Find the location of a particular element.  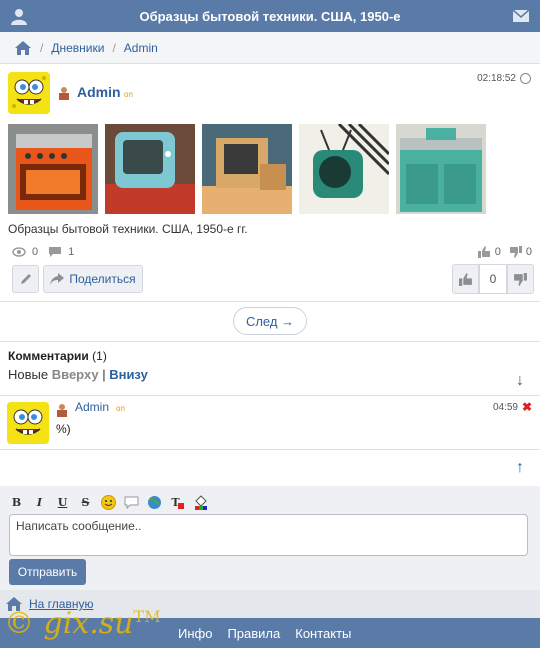

quote-icon is located at coordinates (131, 502).